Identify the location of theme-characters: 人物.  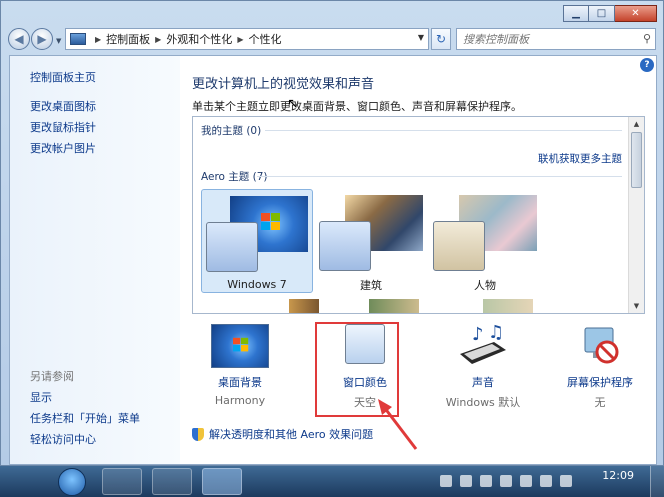
(485, 241).